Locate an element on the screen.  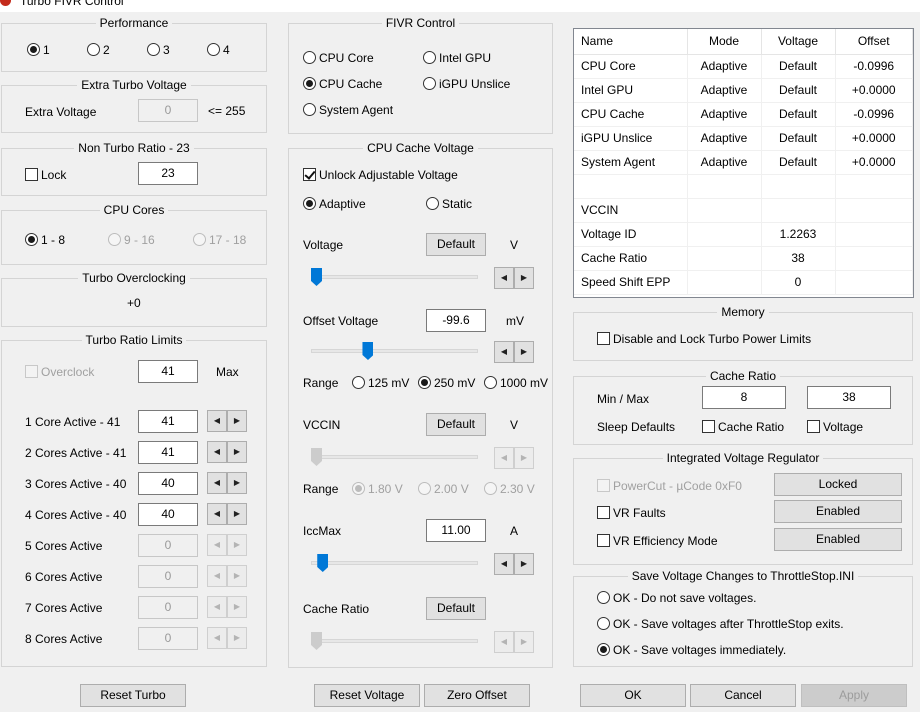
apply-button: Apply is located at coordinates (854, 695).